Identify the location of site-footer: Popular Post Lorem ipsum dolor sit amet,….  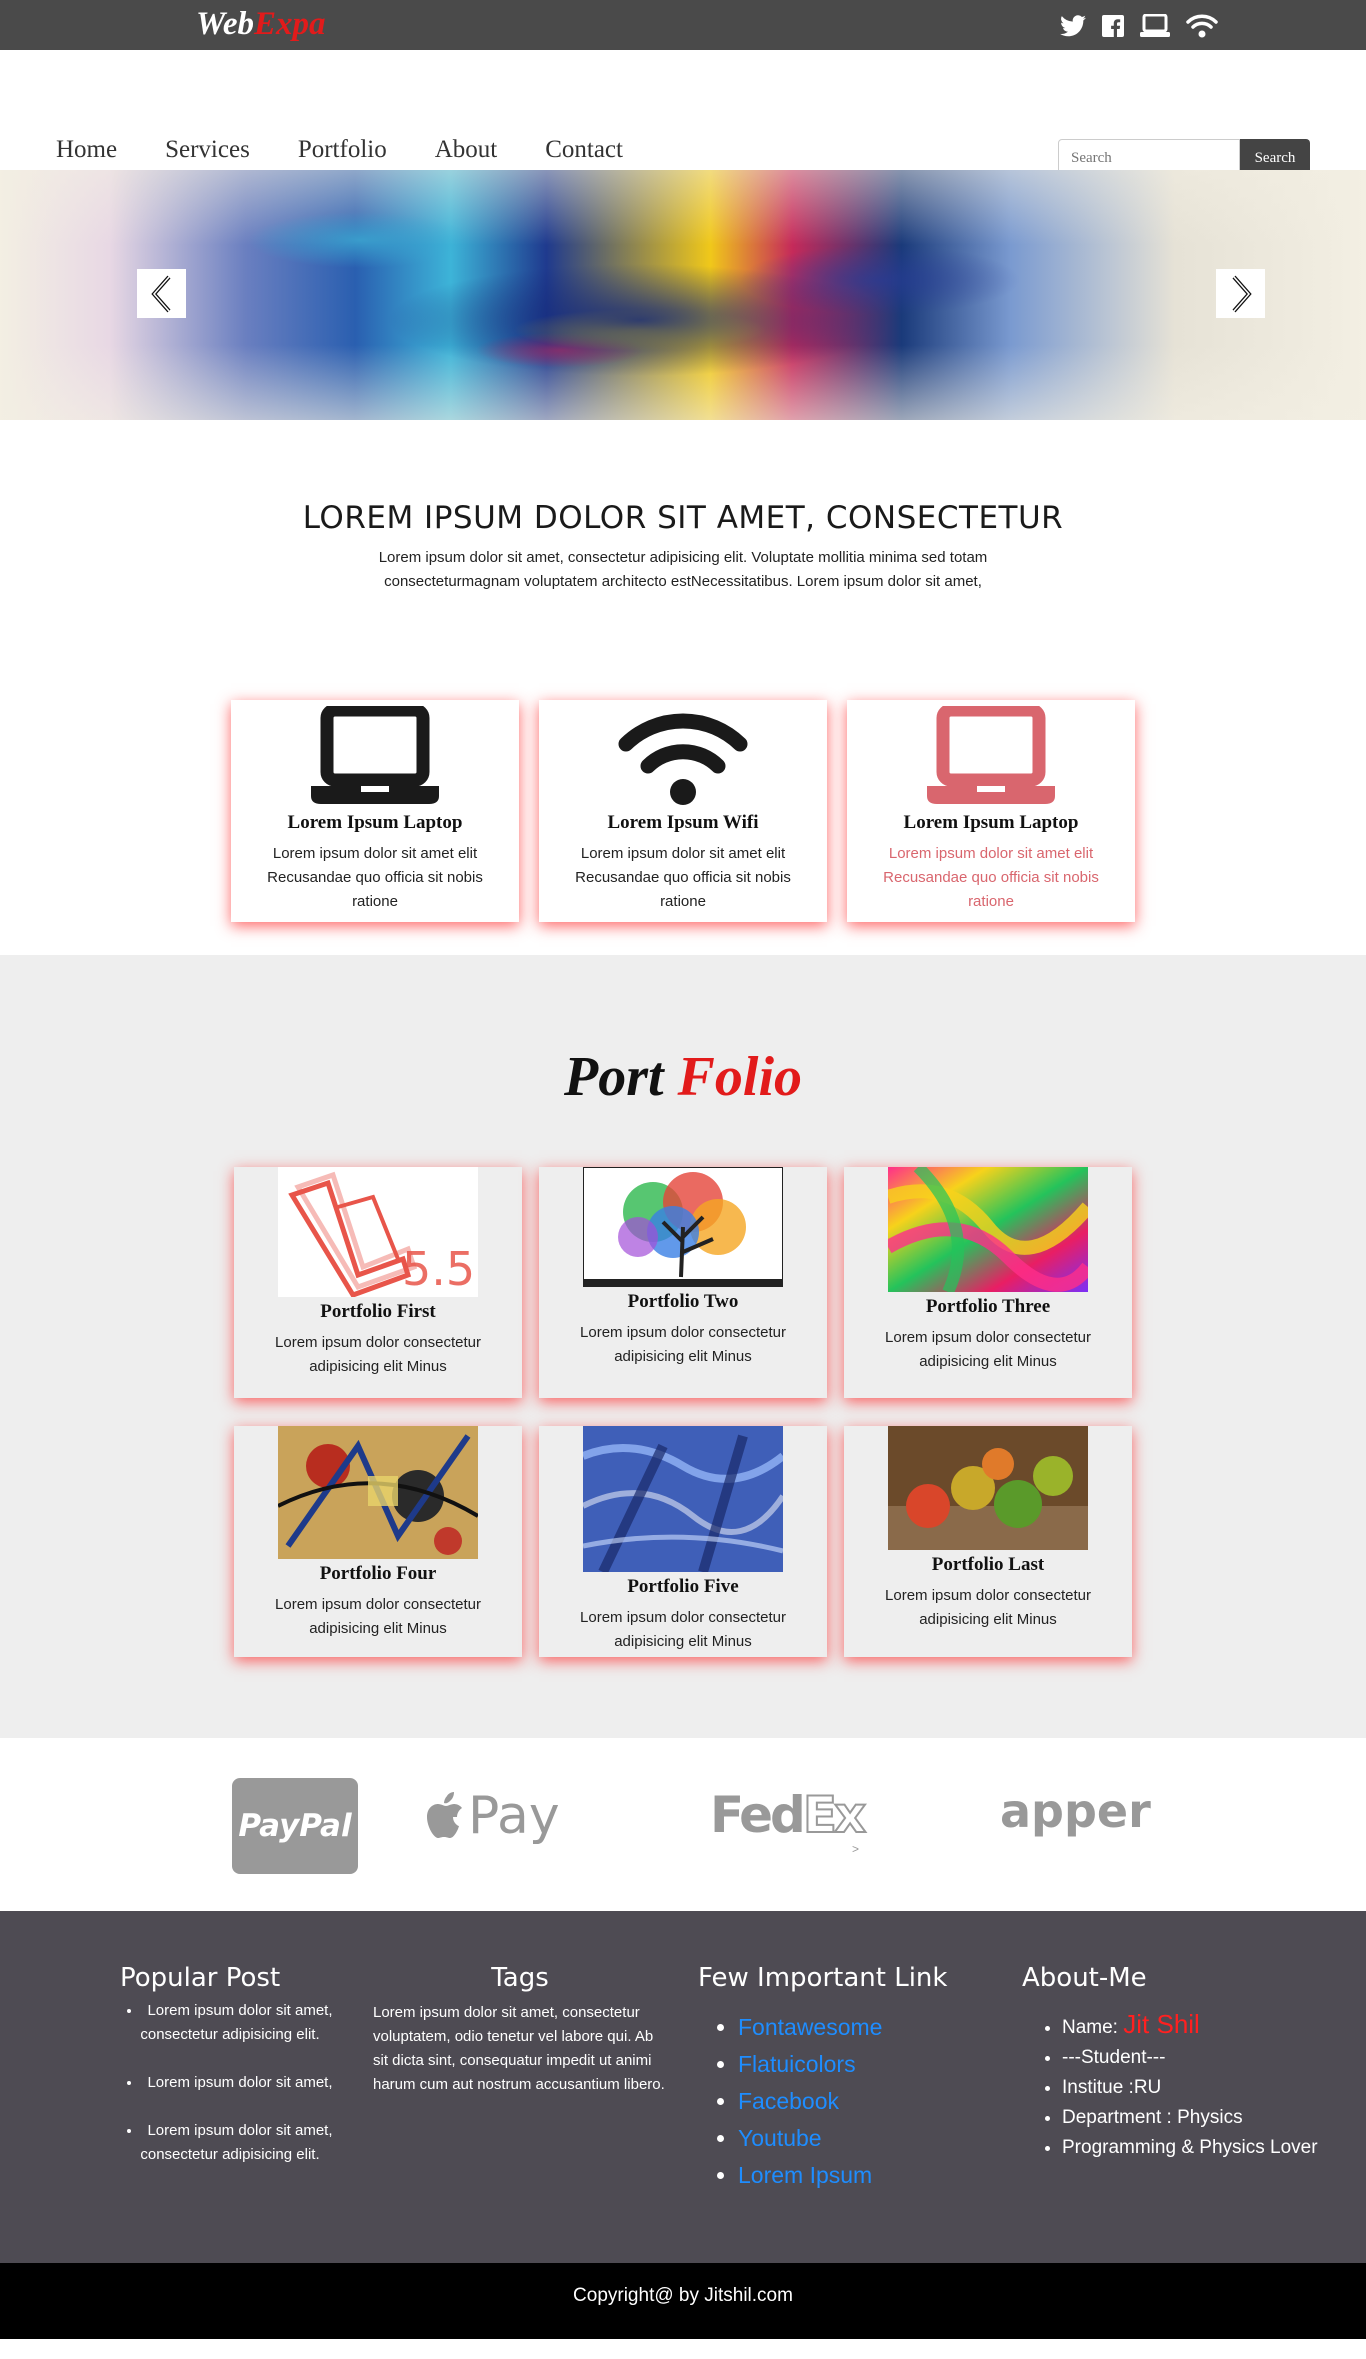
(683, 2087).